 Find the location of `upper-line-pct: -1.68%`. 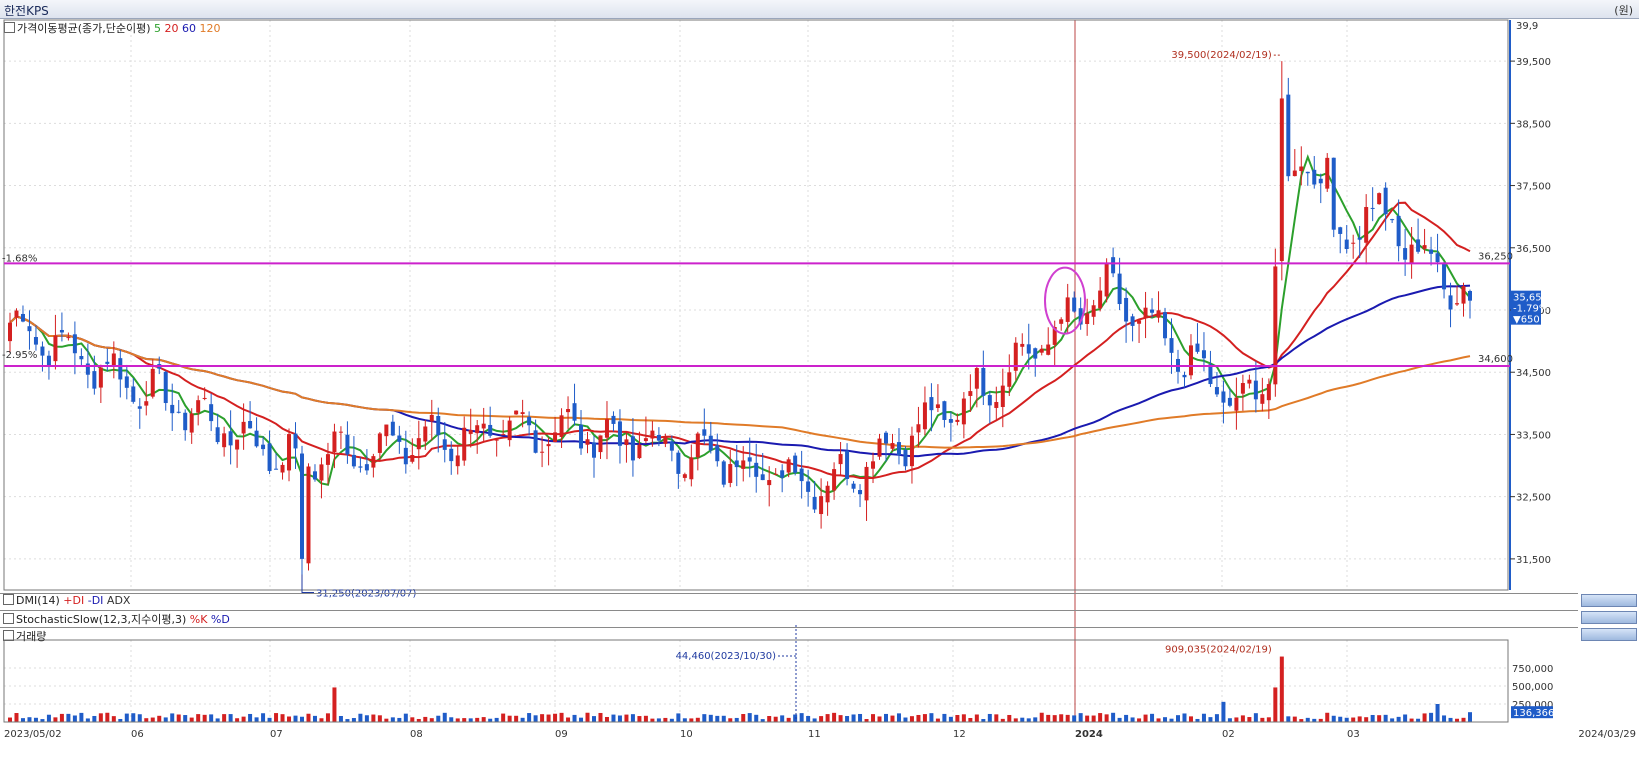

upper-line-pct: -1.68% is located at coordinates (19, 258).